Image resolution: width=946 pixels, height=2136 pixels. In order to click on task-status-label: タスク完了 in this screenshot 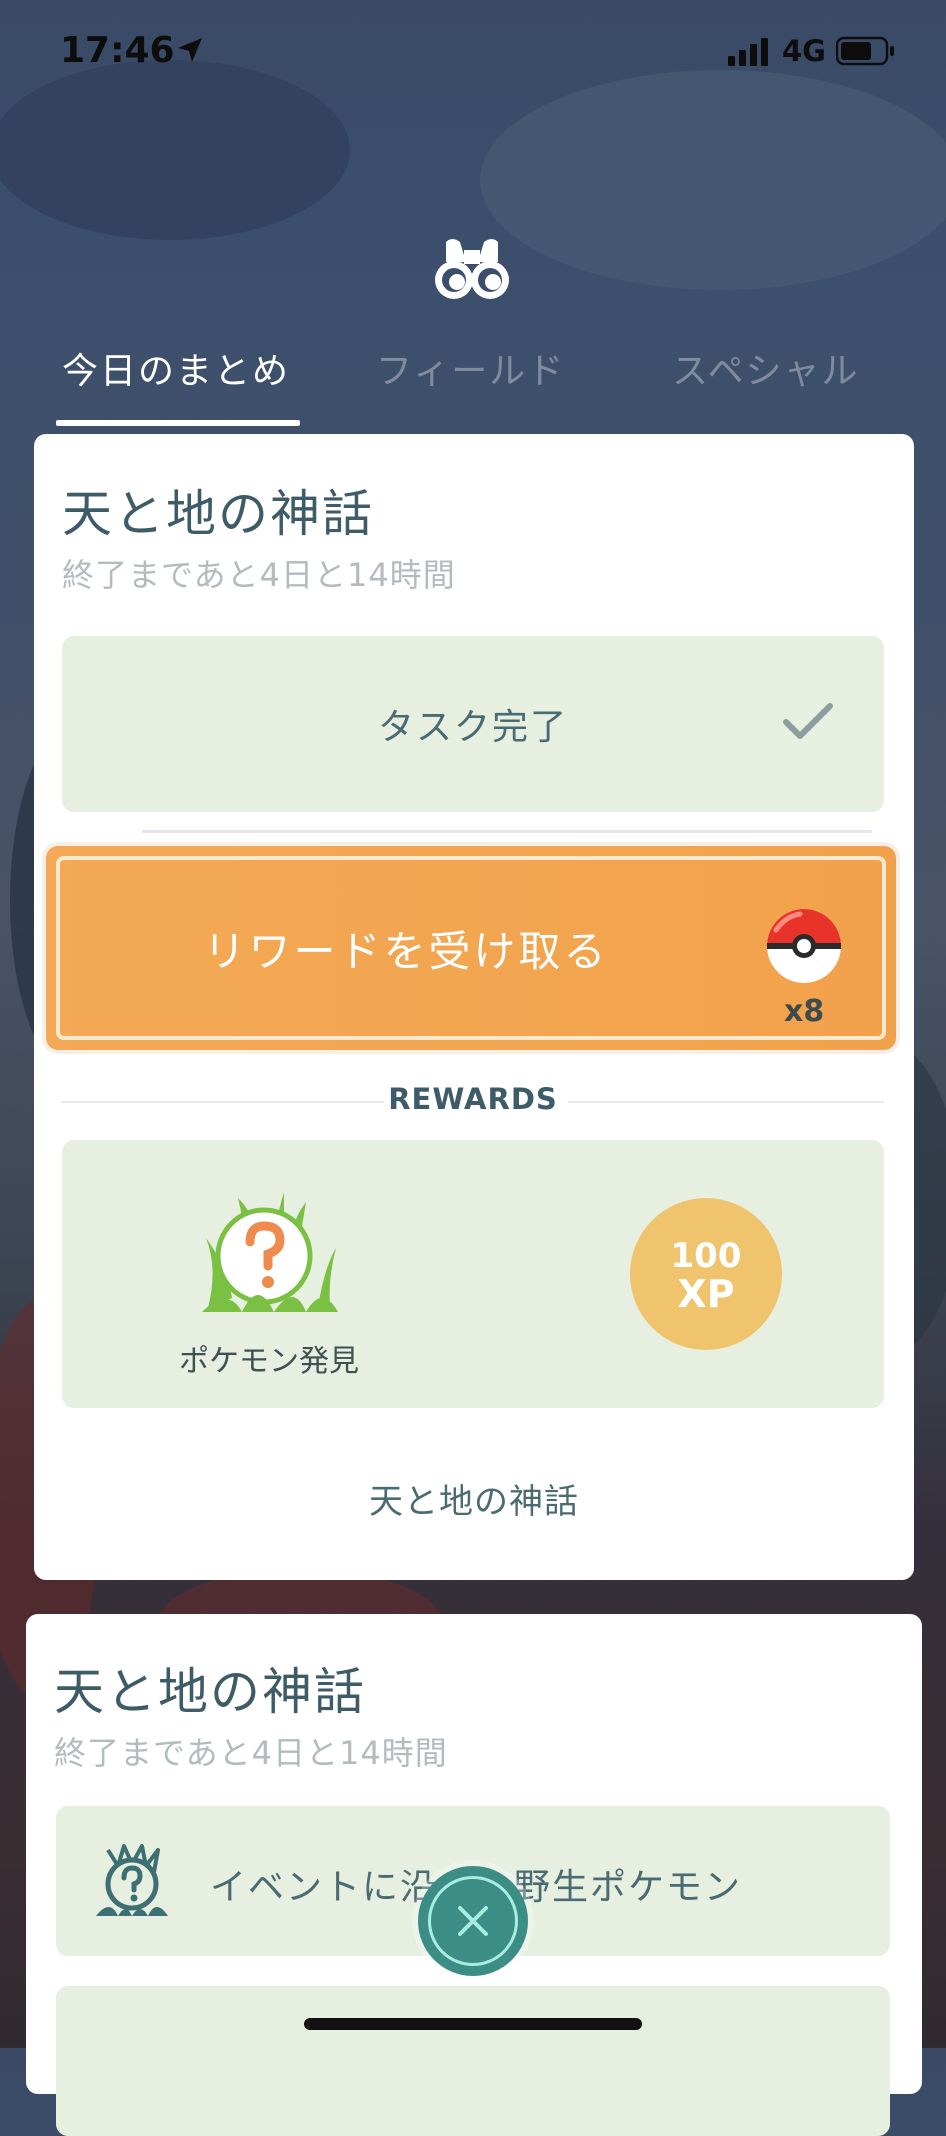, I will do `click(472, 727)`.